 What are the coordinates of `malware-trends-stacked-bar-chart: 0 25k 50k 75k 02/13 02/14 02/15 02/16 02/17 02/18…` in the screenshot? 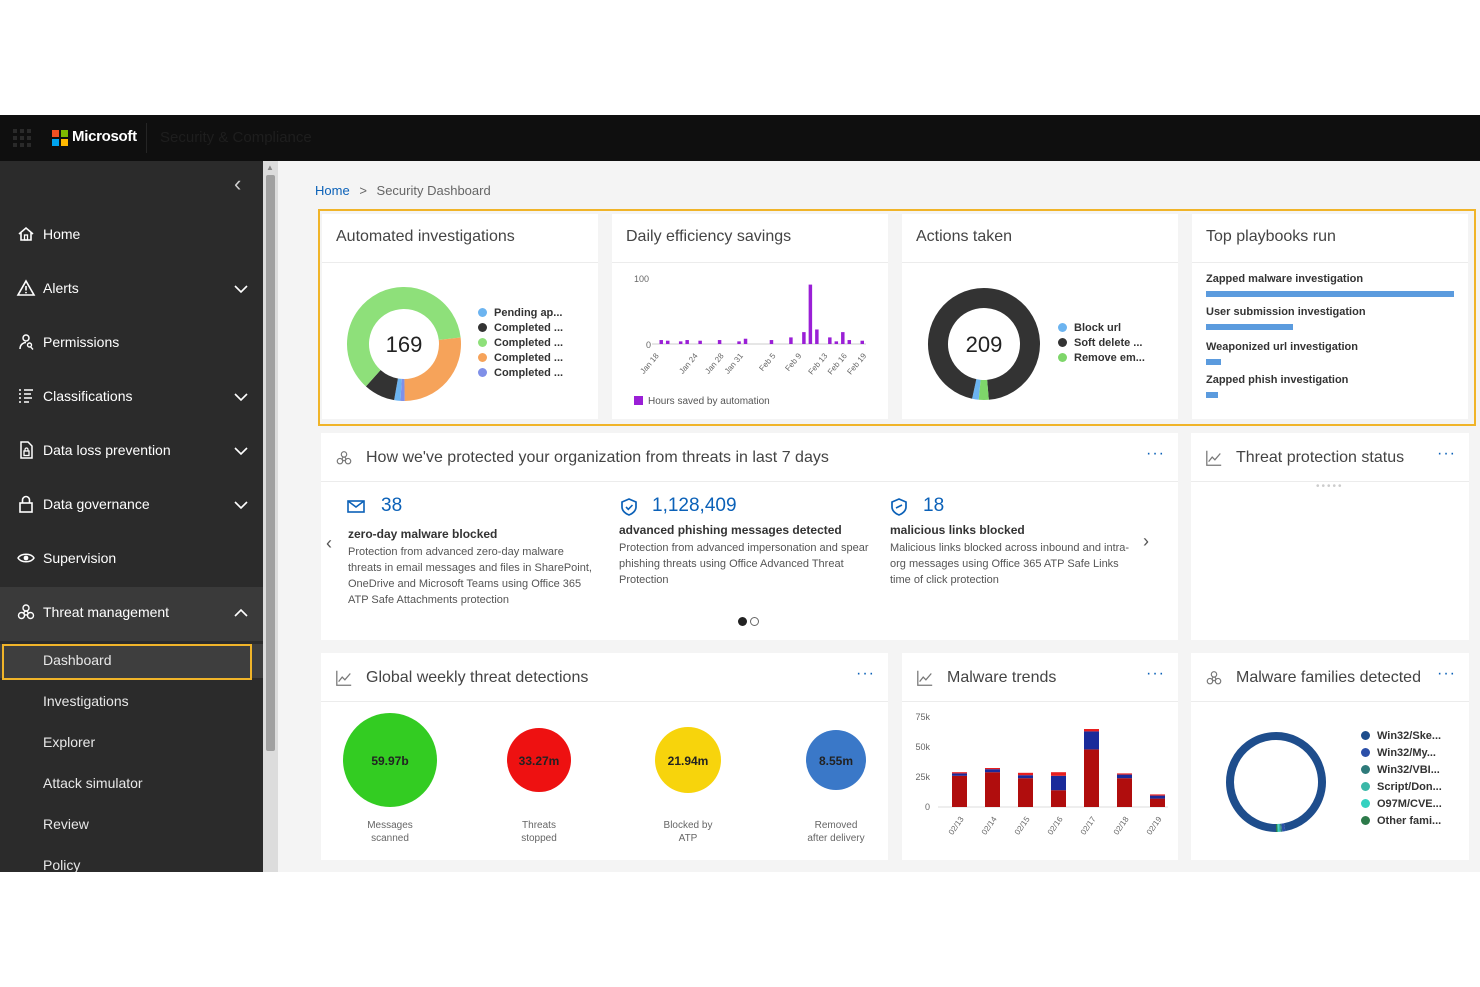 It's located at (1040, 781).